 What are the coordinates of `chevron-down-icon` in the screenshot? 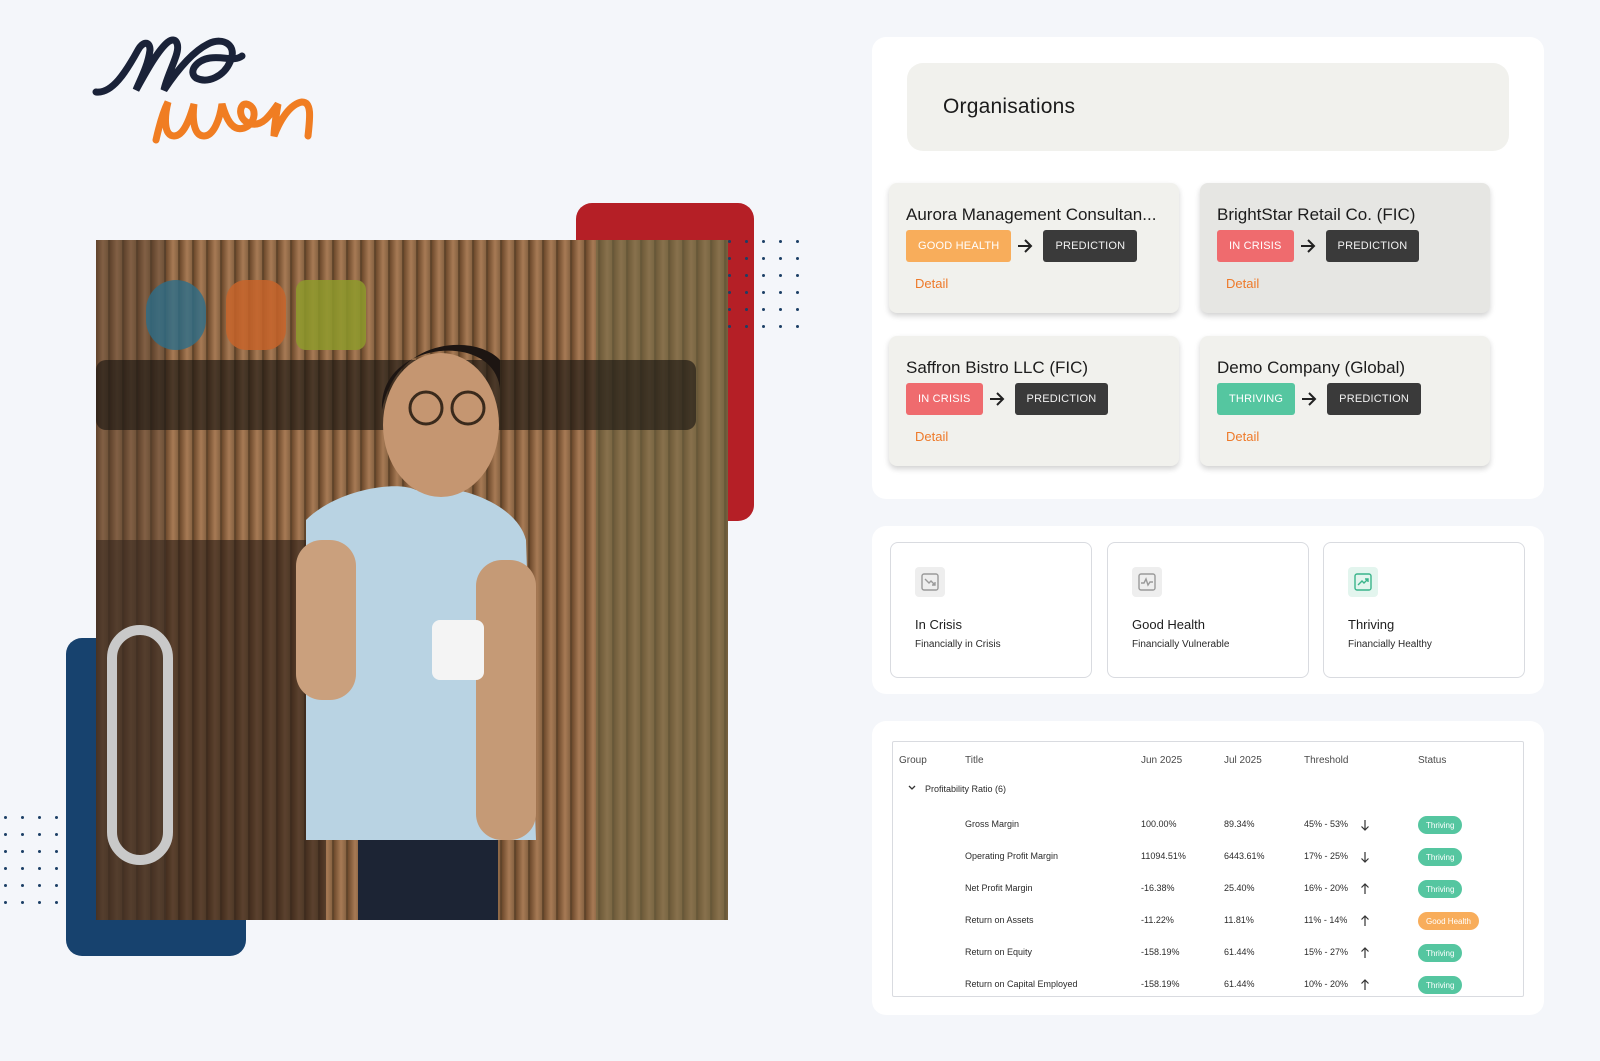 It's located at (912, 788).